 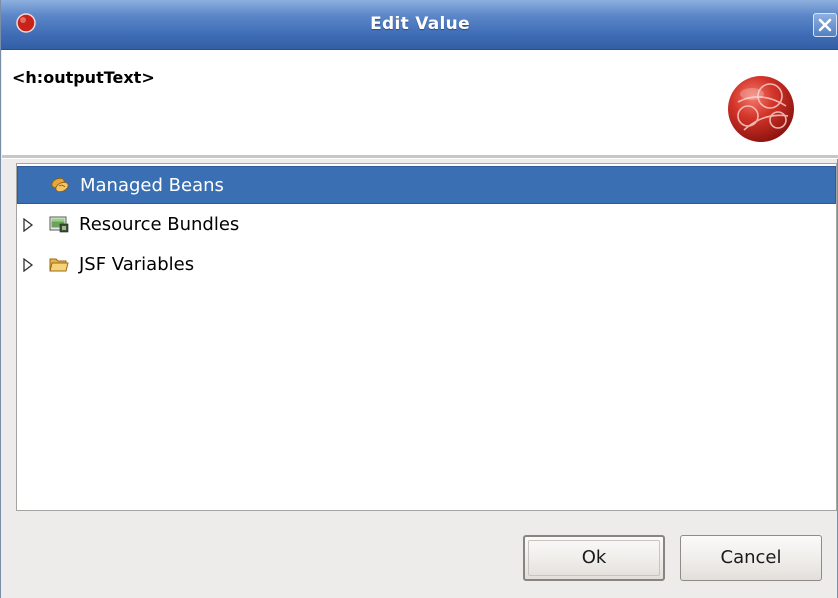 I want to click on tree-item-label: Resource Bundles, so click(x=159, y=224).